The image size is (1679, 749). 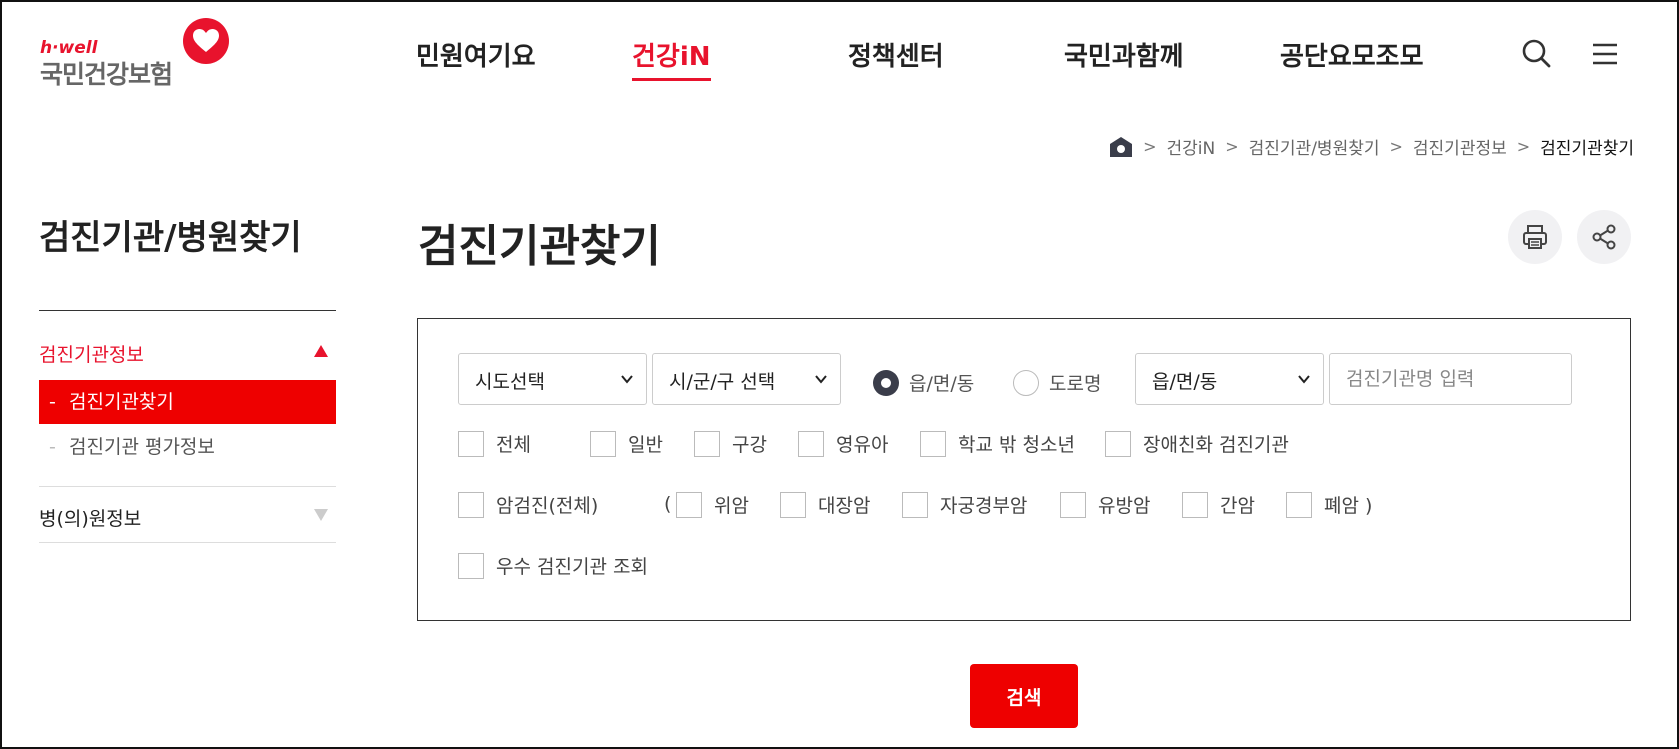 I want to click on breadcrumb-item: 검진기관정보, so click(x=1460, y=146).